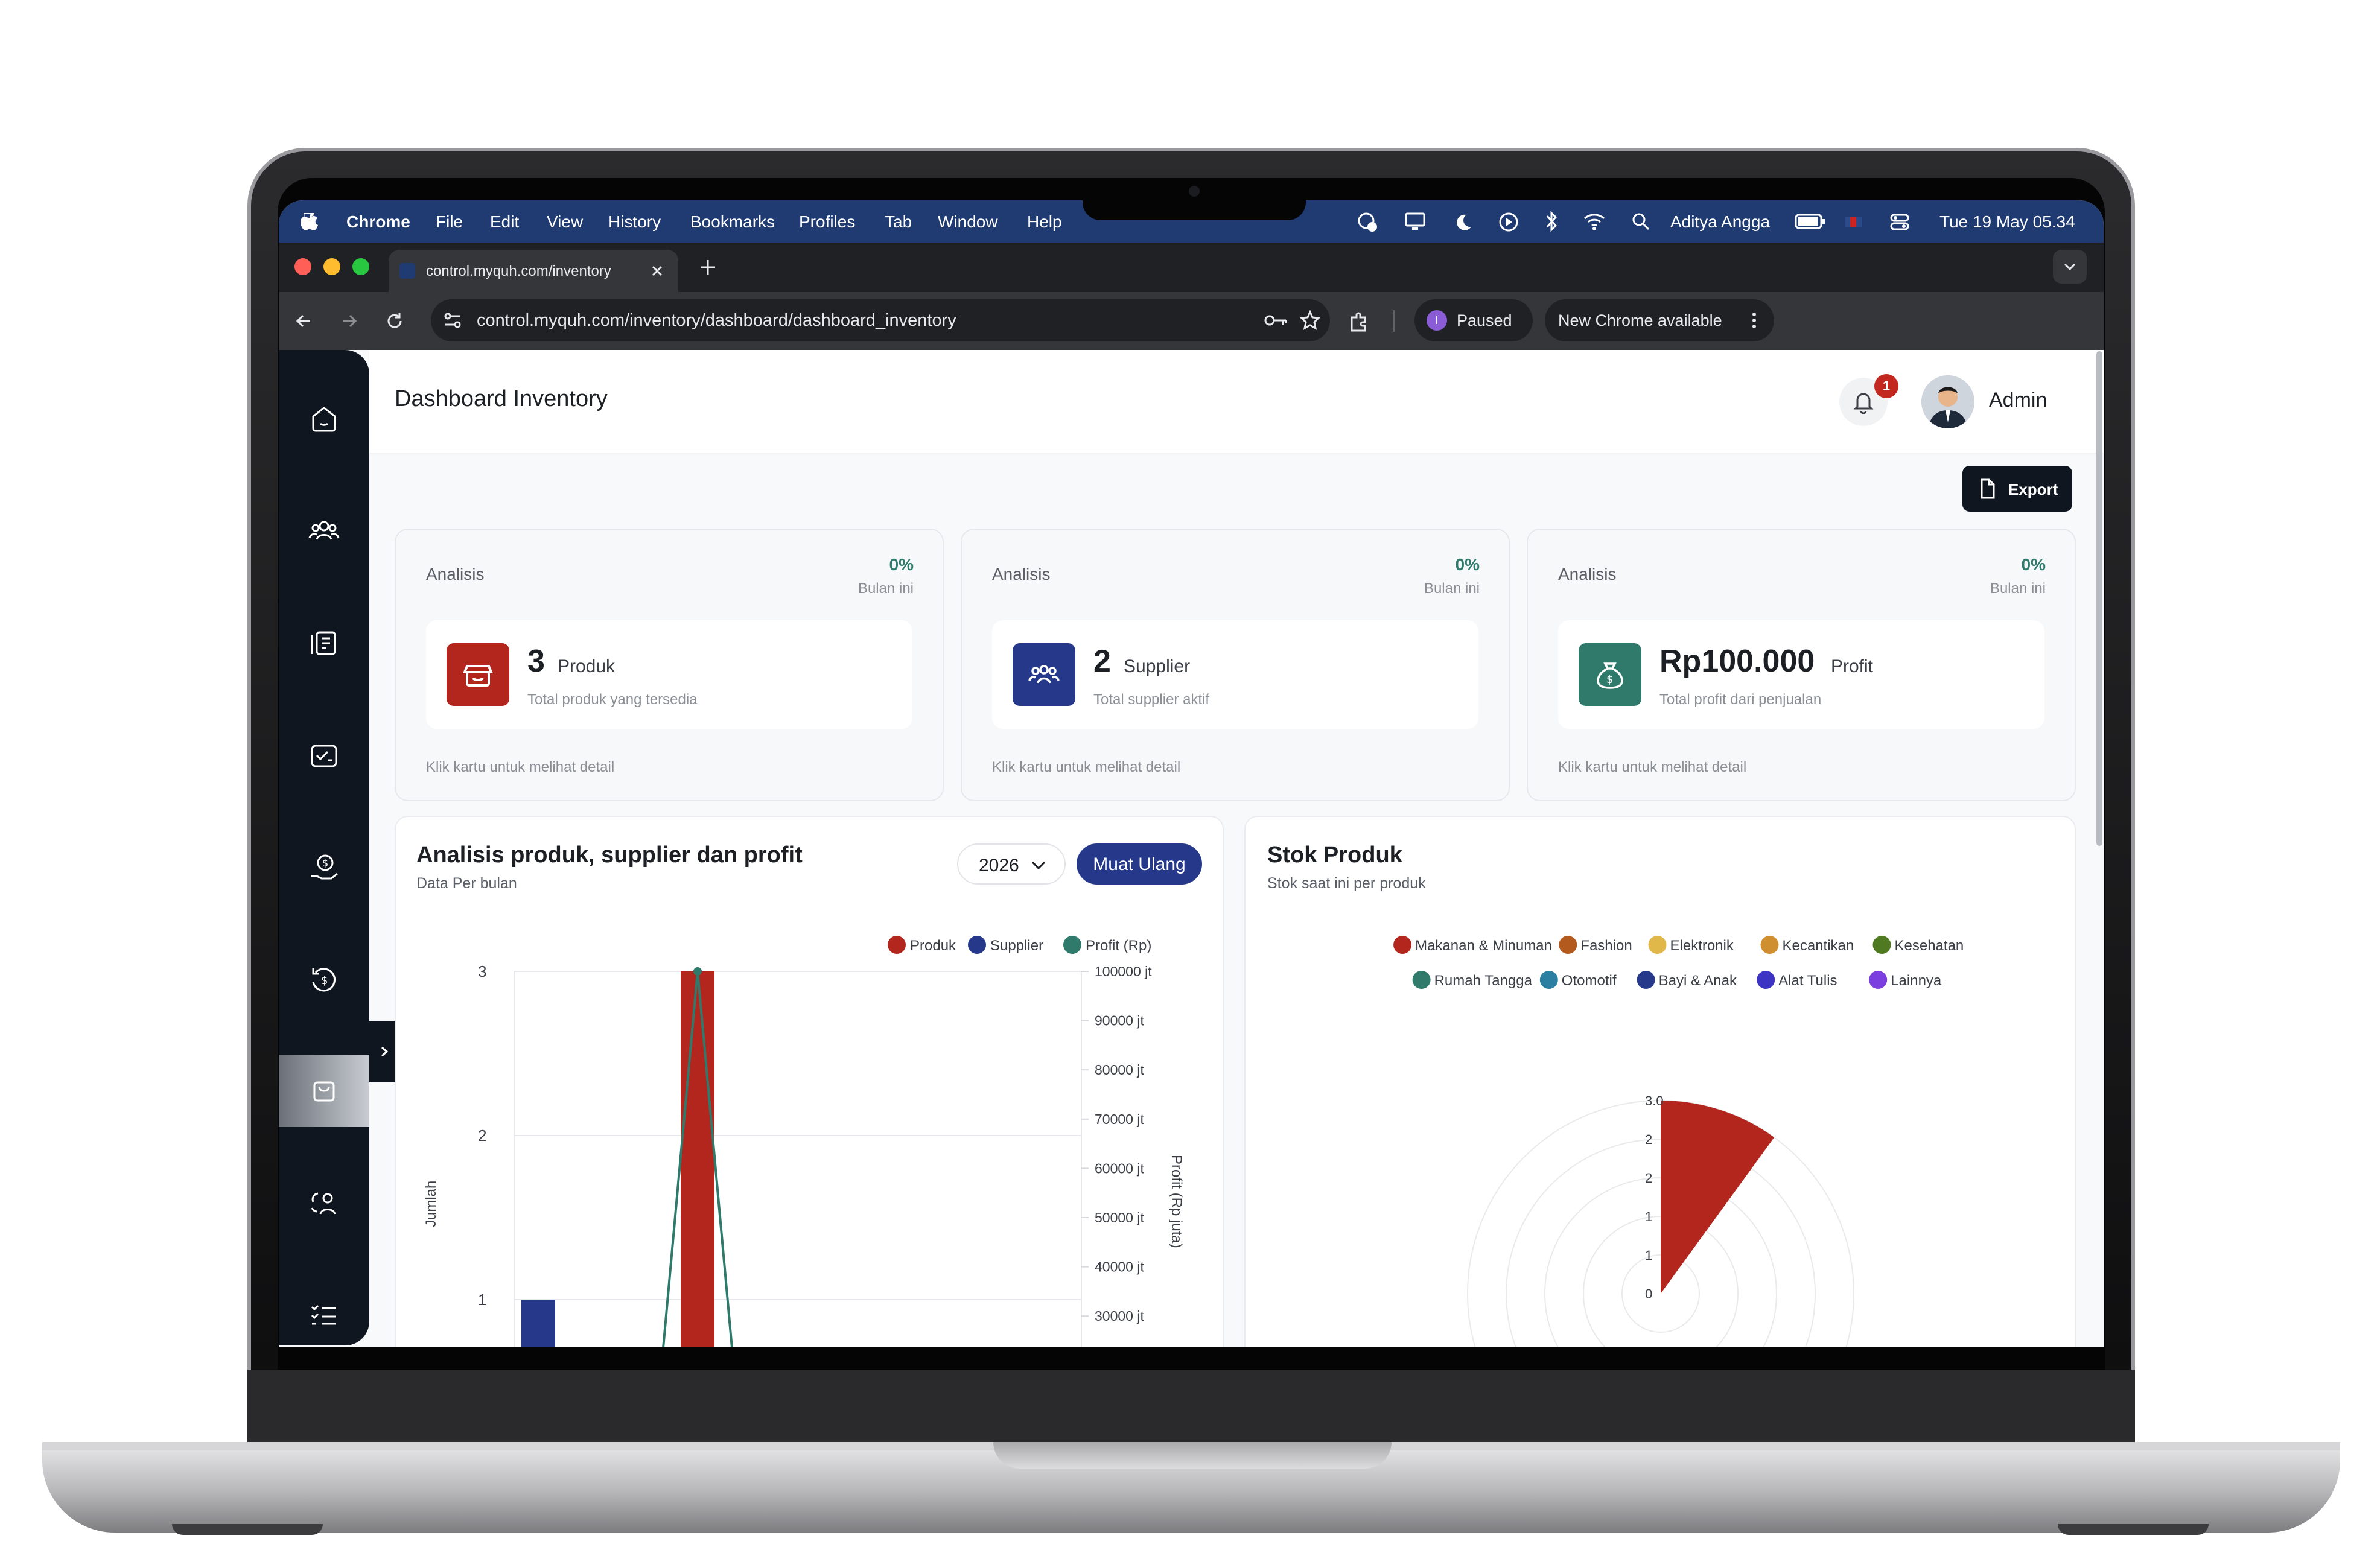 The image size is (2380, 1547). Describe the element at coordinates (933, 946) in the screenshot. I see `legend-label: Produk` at that location.